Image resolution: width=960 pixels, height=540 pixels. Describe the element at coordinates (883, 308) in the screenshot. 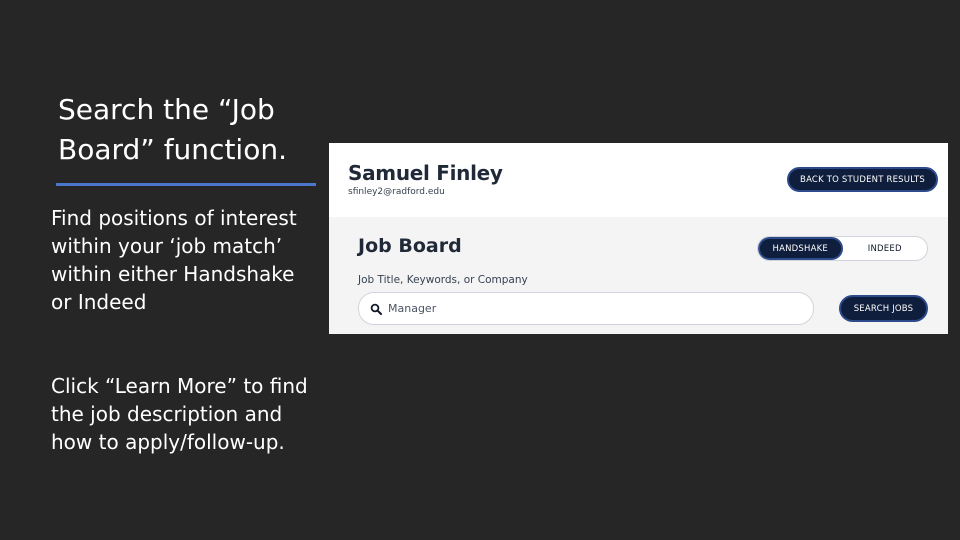

I see `search-jobs-button: SEARCH JOBS` at that location.